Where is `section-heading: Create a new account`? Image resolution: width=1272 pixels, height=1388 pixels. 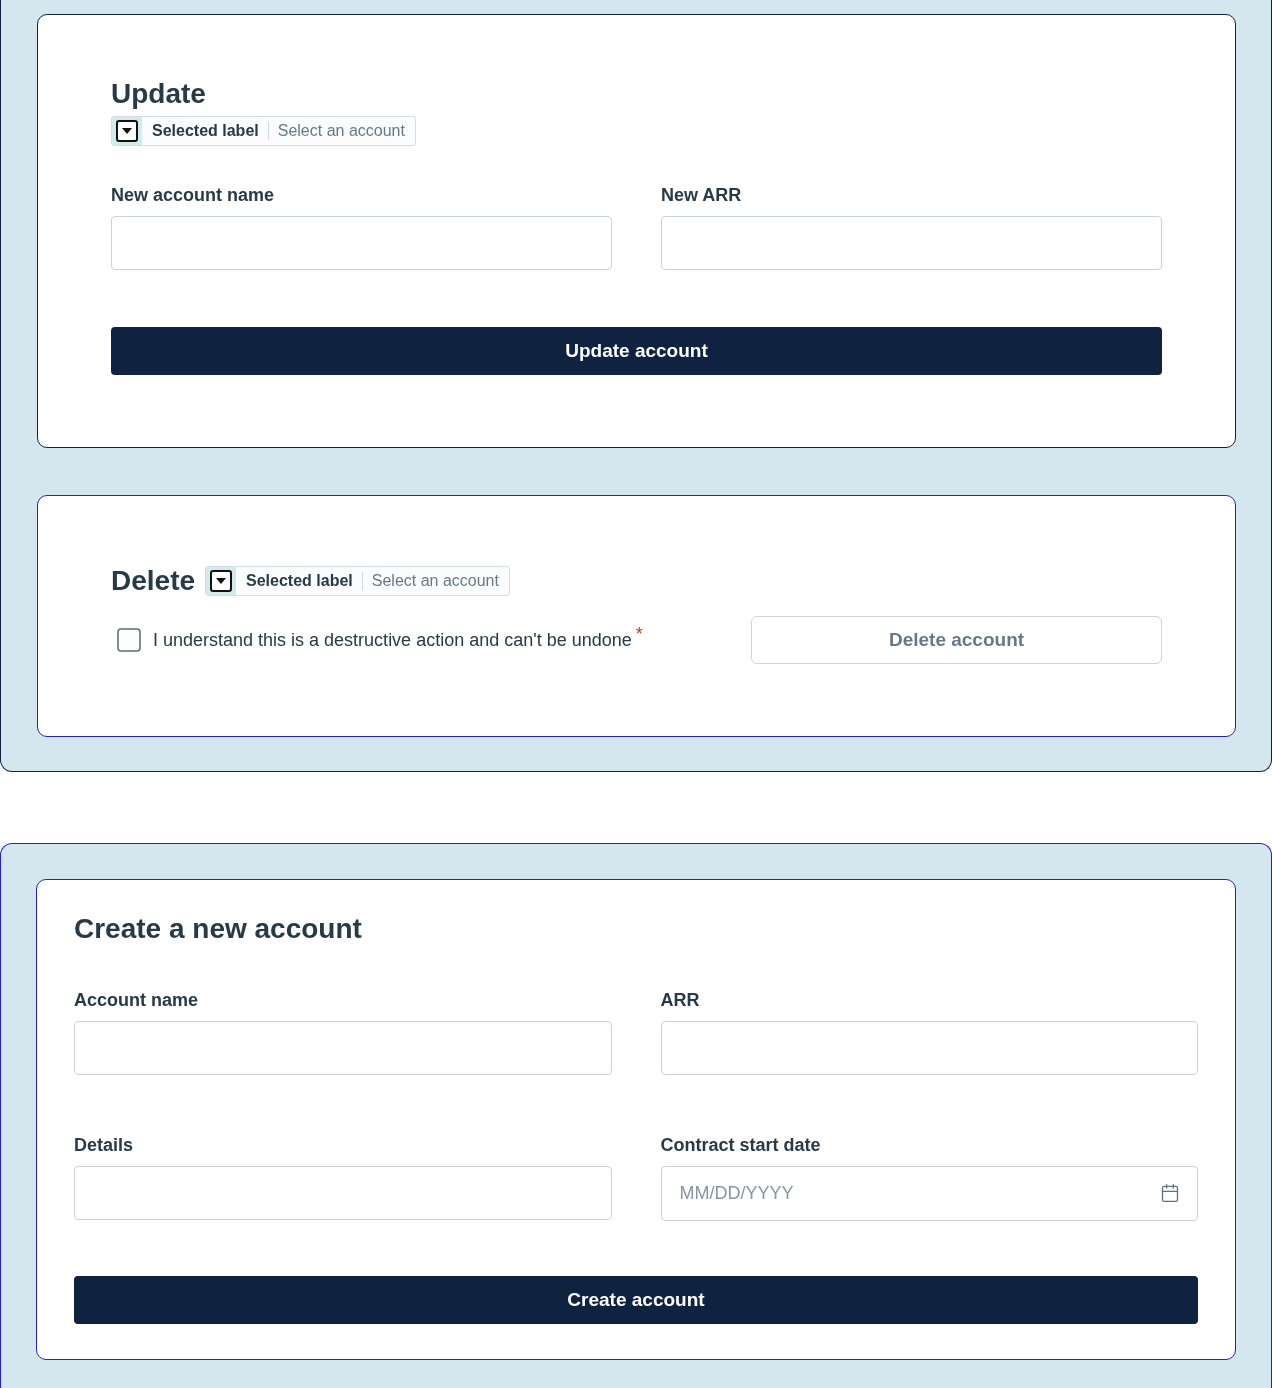
section-heading: Create a new account is located at coordinates (218, 929).